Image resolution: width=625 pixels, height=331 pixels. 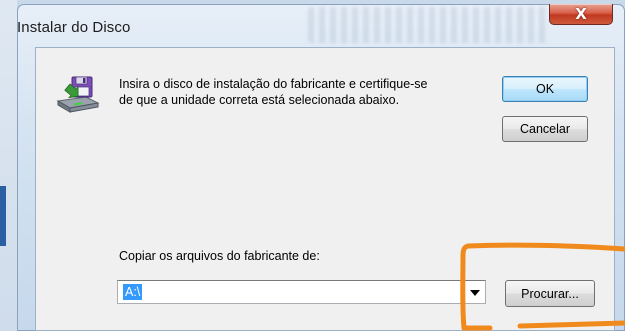 What do you see at coordinates (545, 129) in the screenshot?
I see `cancel-button: Cancelar` at bounding box center [545, 129].